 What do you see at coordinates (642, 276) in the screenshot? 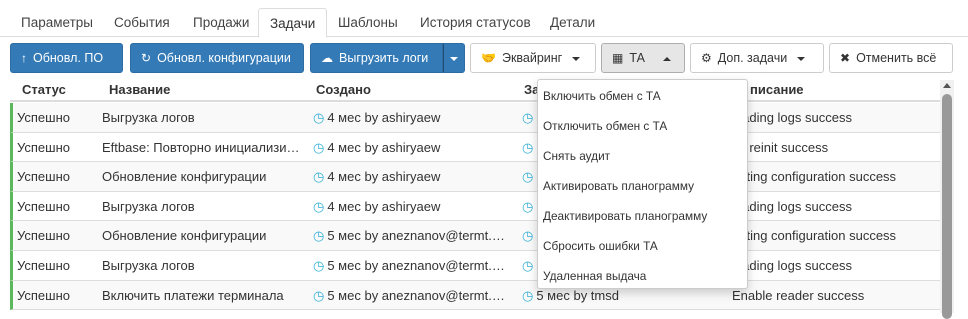
I see `menu-item-remote-dispense: Удаленная выдача` at bounding box center [642, 276].